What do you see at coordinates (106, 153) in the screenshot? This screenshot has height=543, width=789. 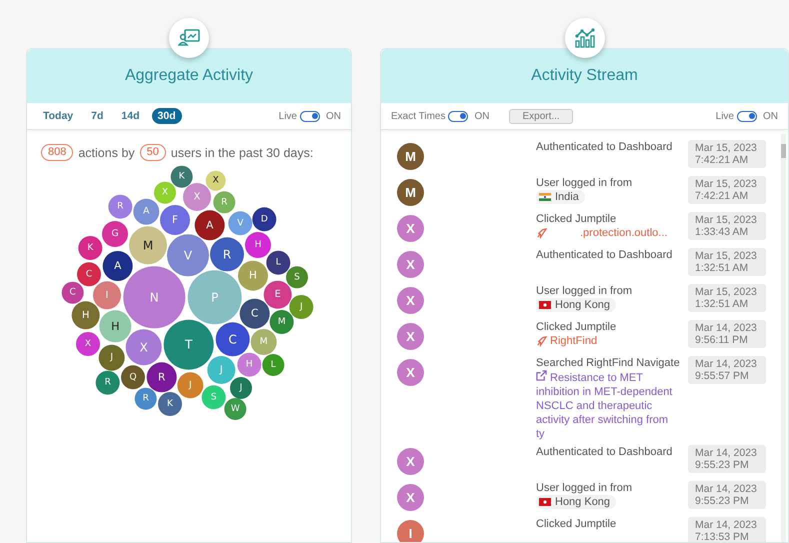 I see `summary-text: actions by` at bounding box center [106, 153].